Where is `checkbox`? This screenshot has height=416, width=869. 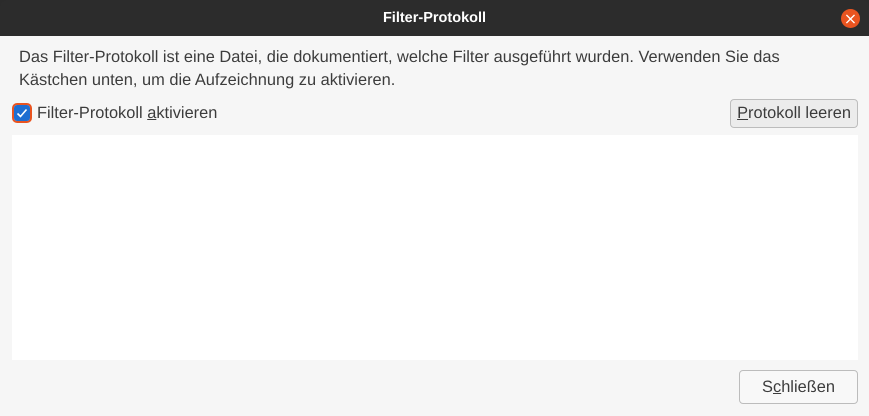
checkbox is located at coordinates (22, 113).